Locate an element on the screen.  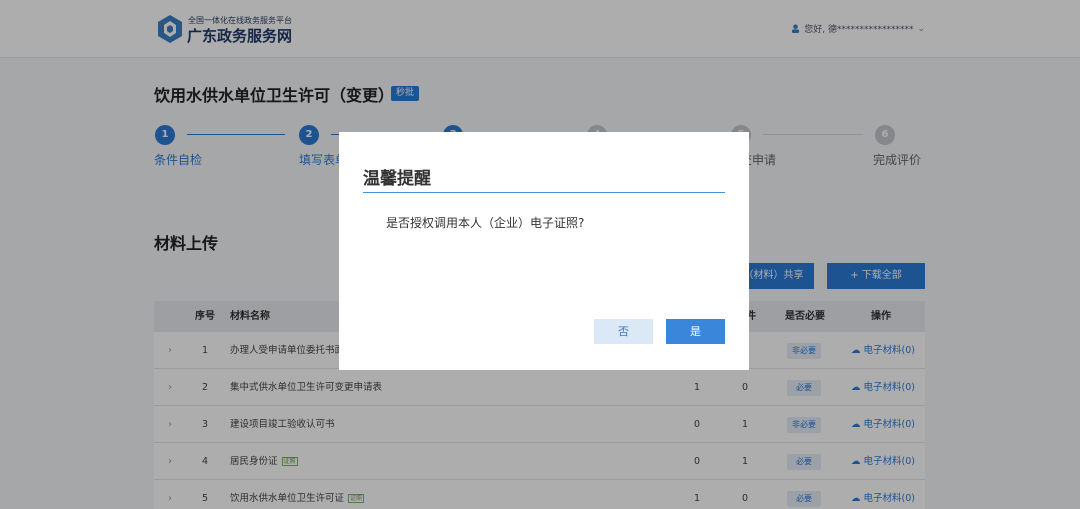
dialog-title: 温馨提醒 is located at coordinates (397, 179).